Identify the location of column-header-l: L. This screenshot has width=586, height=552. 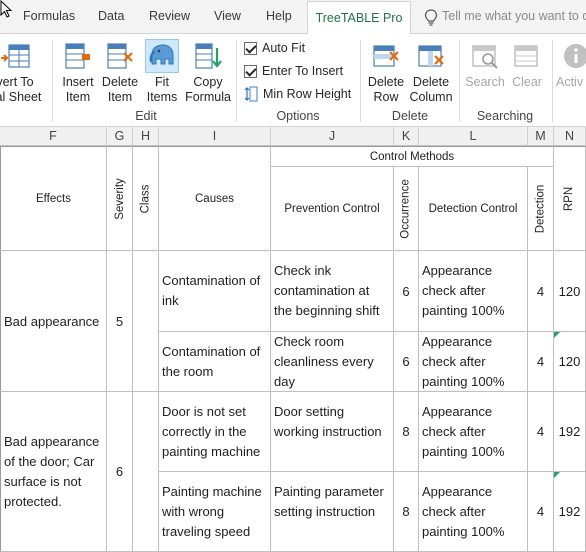
(473, 136).